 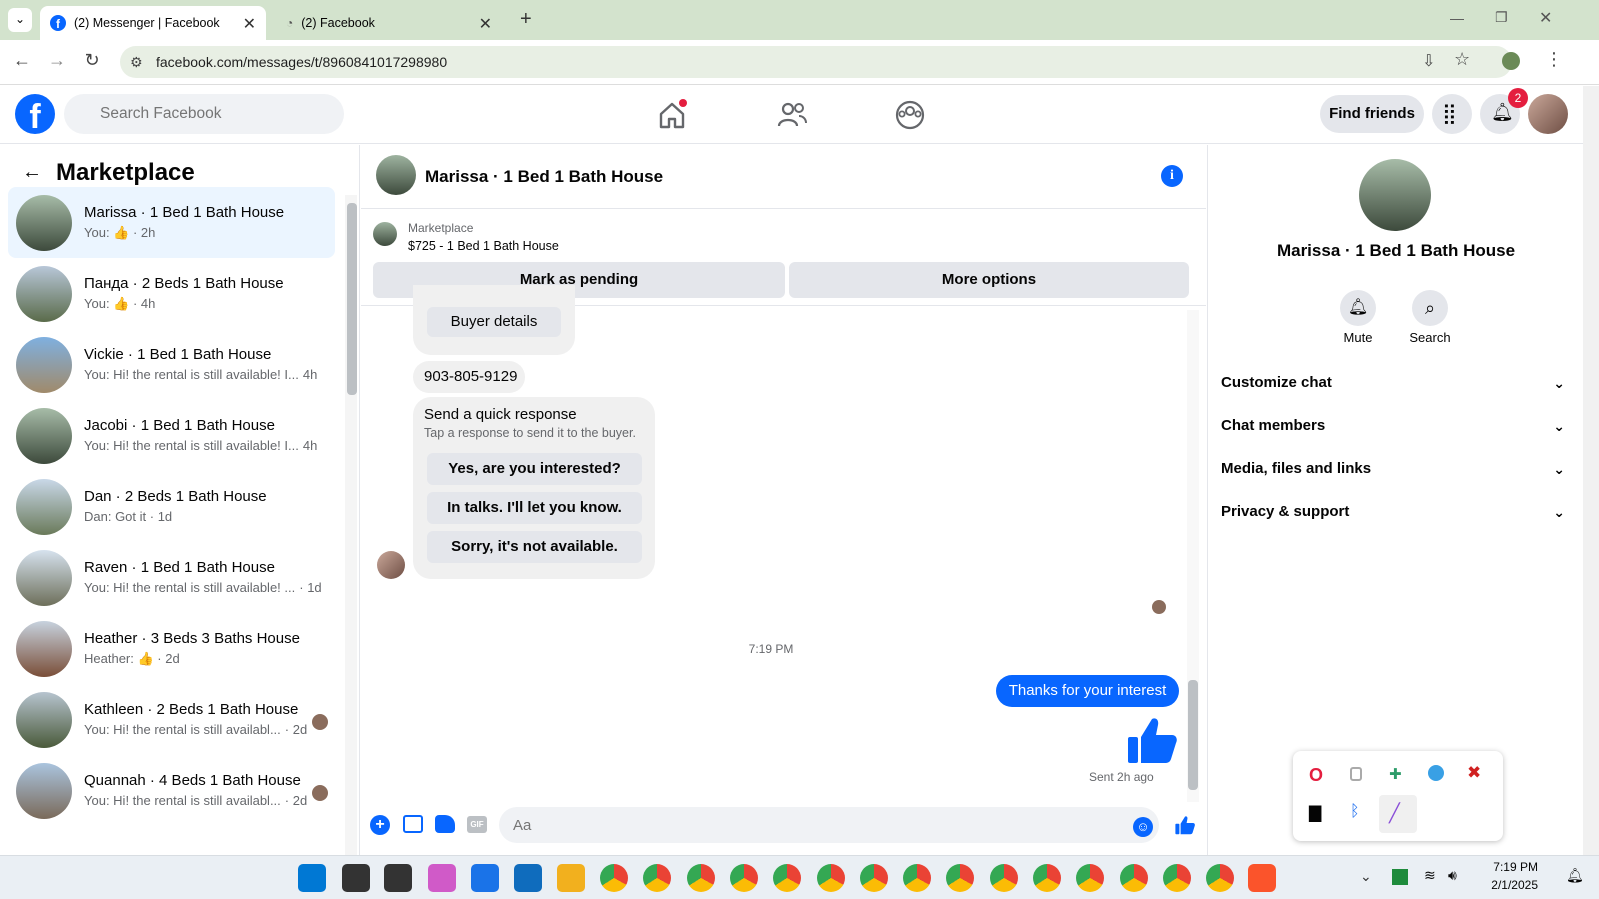 I want to click on customize-chat-section: Customize chat ⌄, so click(x=1396, y=383).